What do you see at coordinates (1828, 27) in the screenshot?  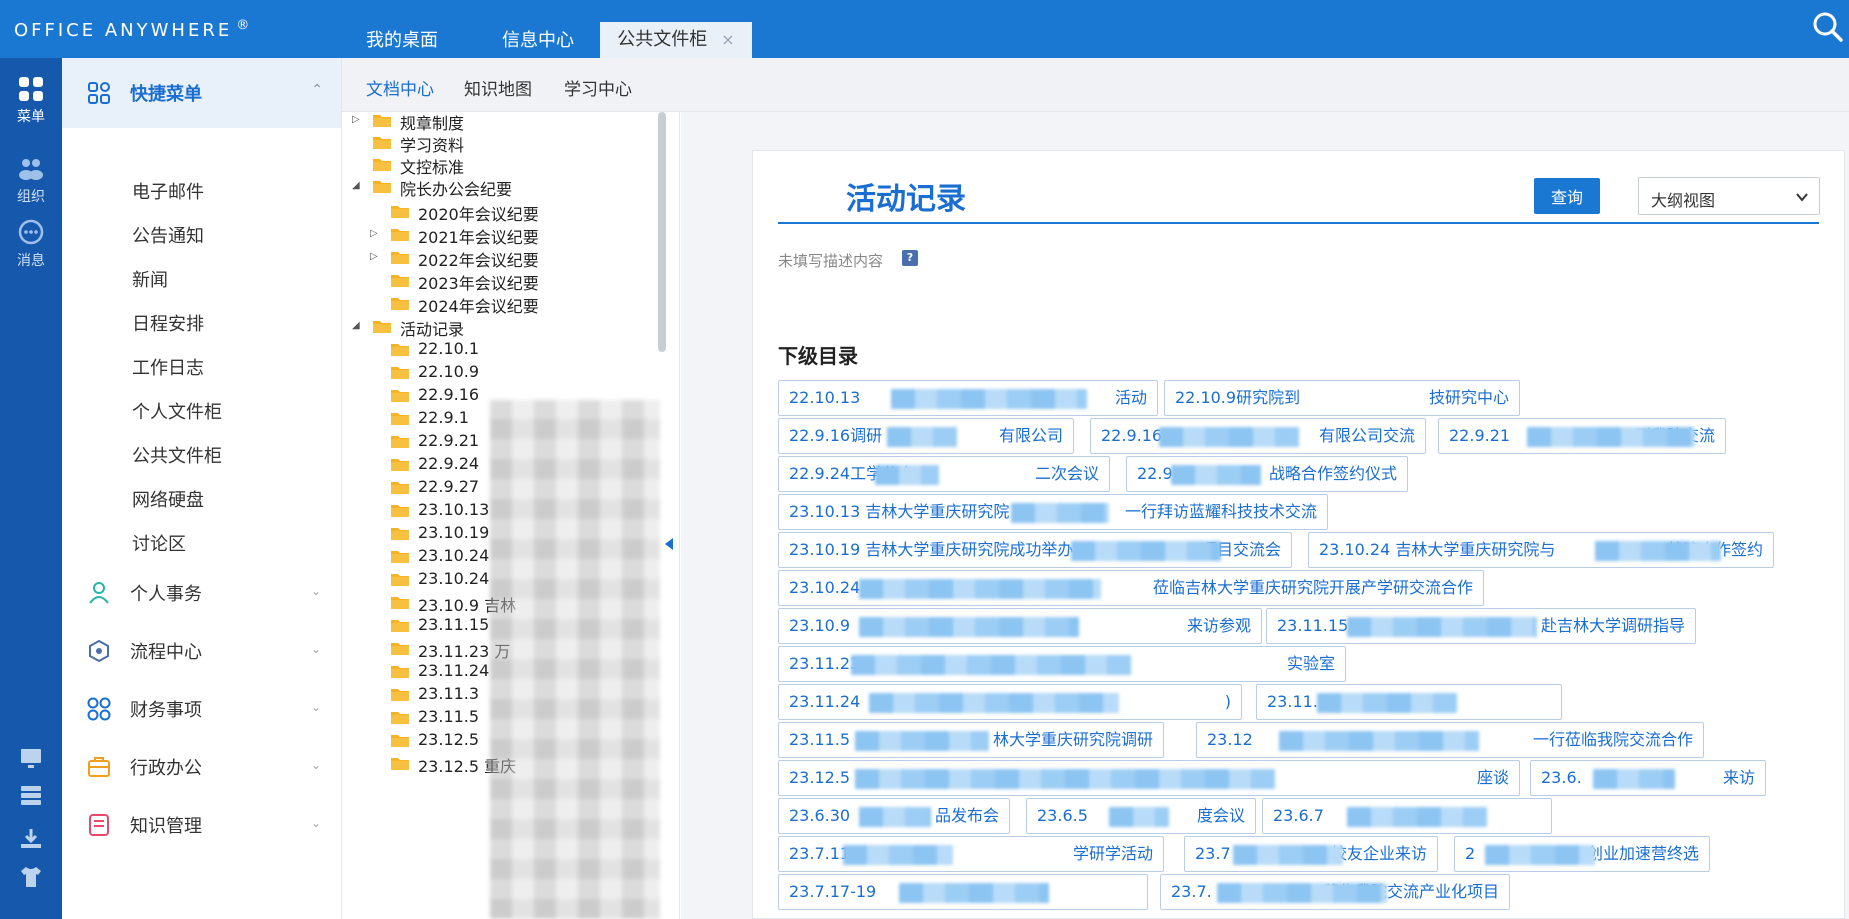 I see `search-icon` at bounding box center [1828, 27].